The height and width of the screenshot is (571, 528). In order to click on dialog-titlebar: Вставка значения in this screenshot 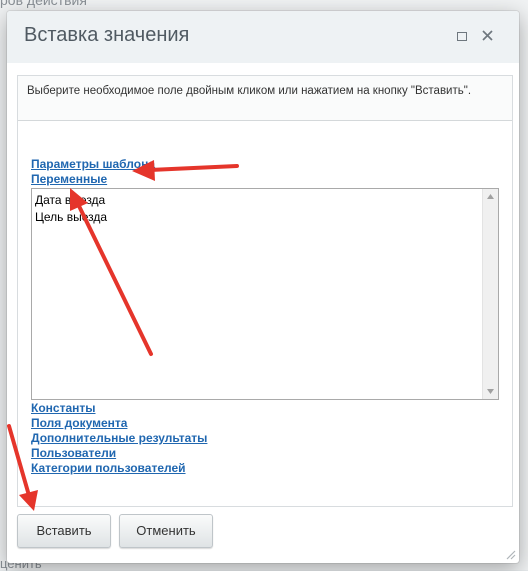, I will do `click(263, 37)`.